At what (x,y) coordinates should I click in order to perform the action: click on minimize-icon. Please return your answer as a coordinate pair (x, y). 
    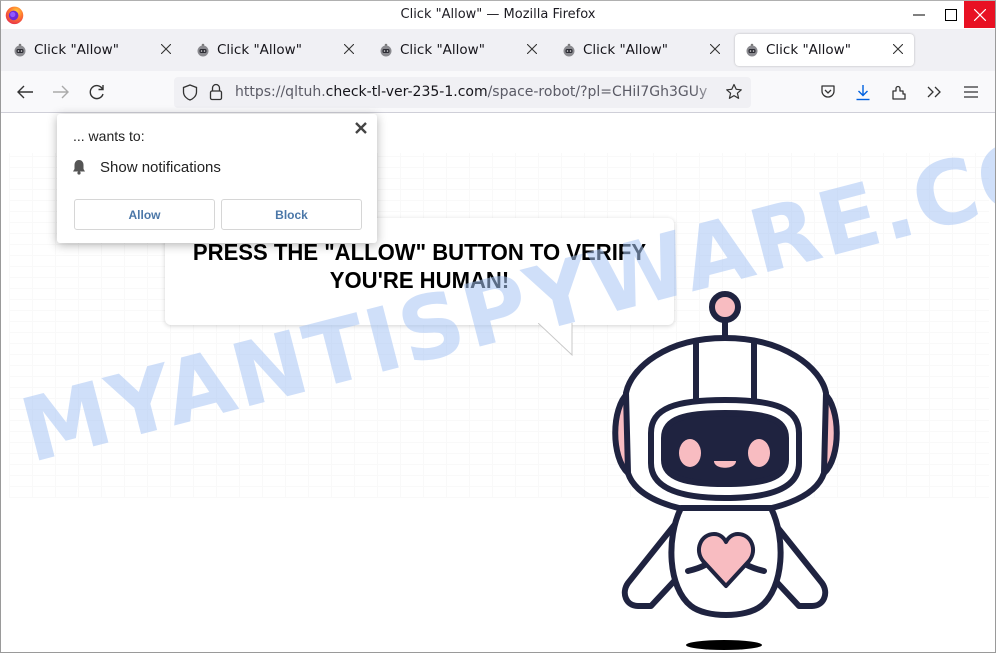
    Looking at the image, I should click on (919, 14).